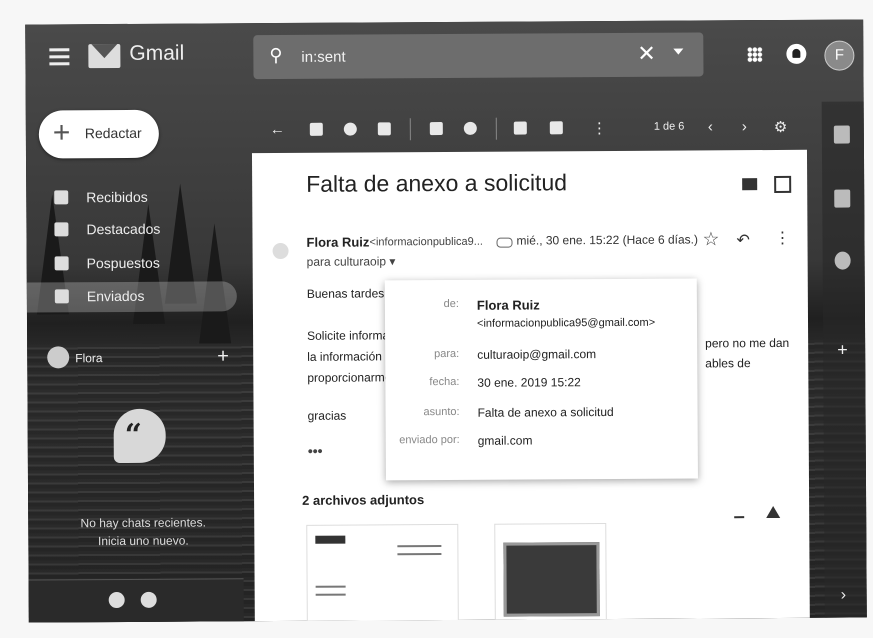  I want to click on snooze-icon, so click(470, 128).